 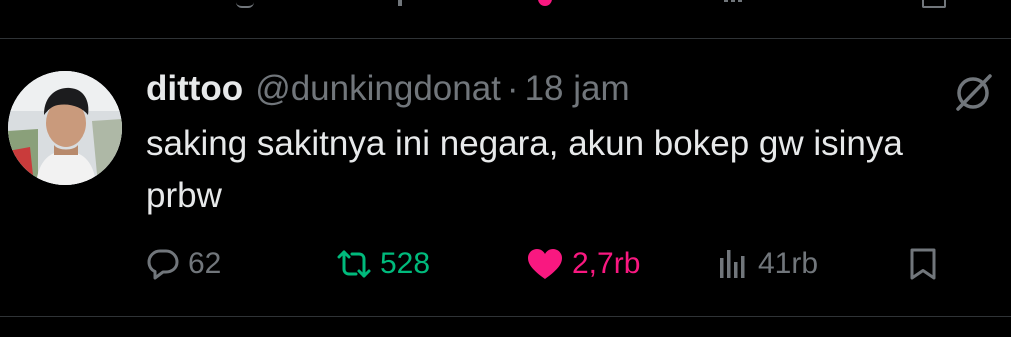 I want to click on grok-icon, so click(x=974, y=92).